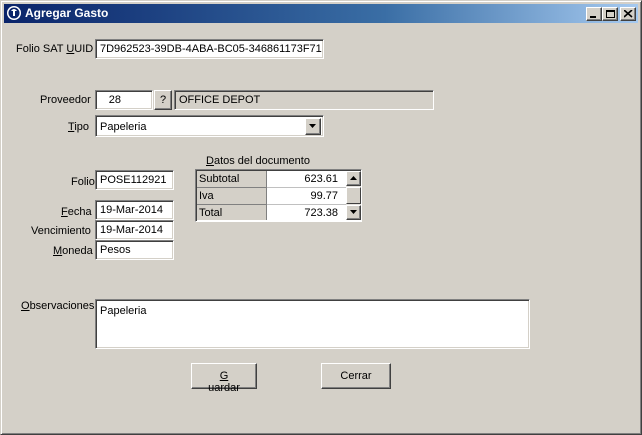 Image resolution: width=642 pixels, height=435 pixels. What do you see at coordinates (594, 14) in the screenshot?
I see `minimize-button` at bounding box center [594, 14].